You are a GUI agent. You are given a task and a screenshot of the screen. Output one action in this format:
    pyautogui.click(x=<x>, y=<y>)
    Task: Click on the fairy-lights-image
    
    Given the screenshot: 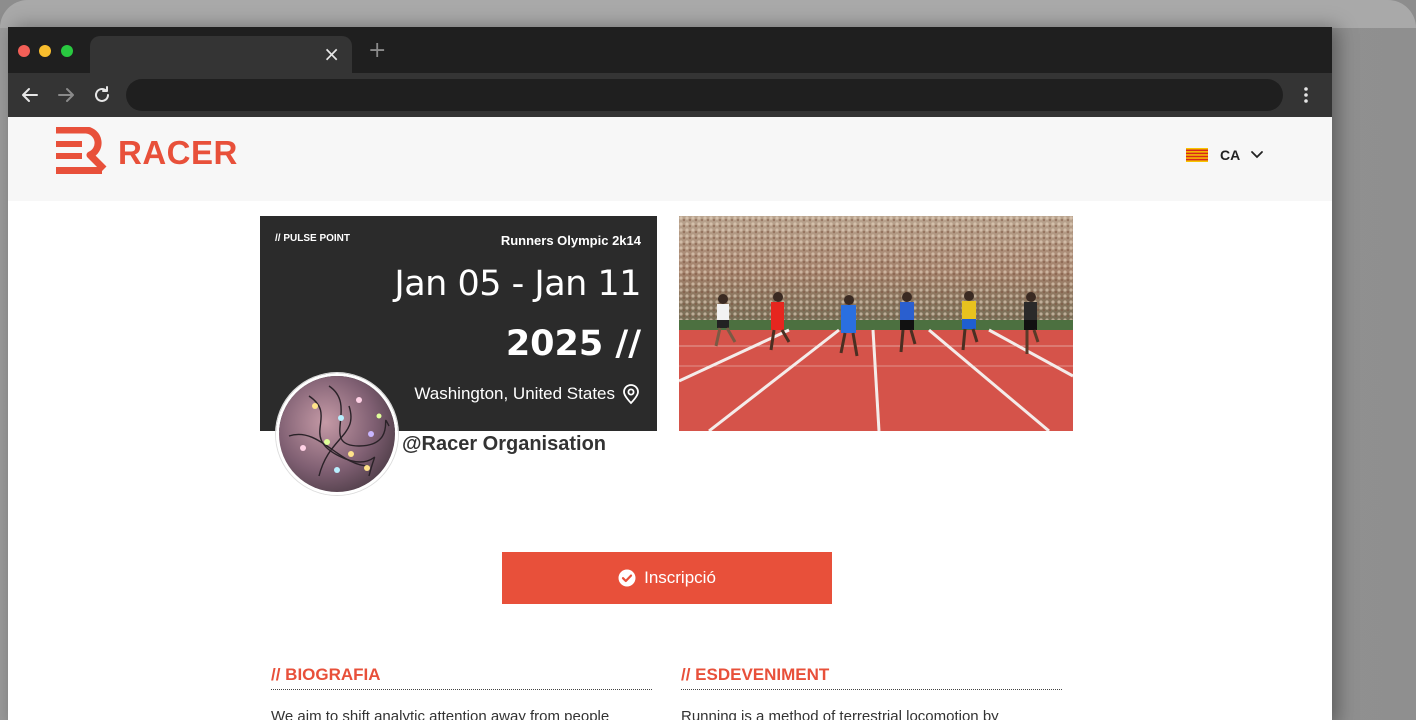 What is the action you would take?
    pyautogui.click(x=337, y=434)
    